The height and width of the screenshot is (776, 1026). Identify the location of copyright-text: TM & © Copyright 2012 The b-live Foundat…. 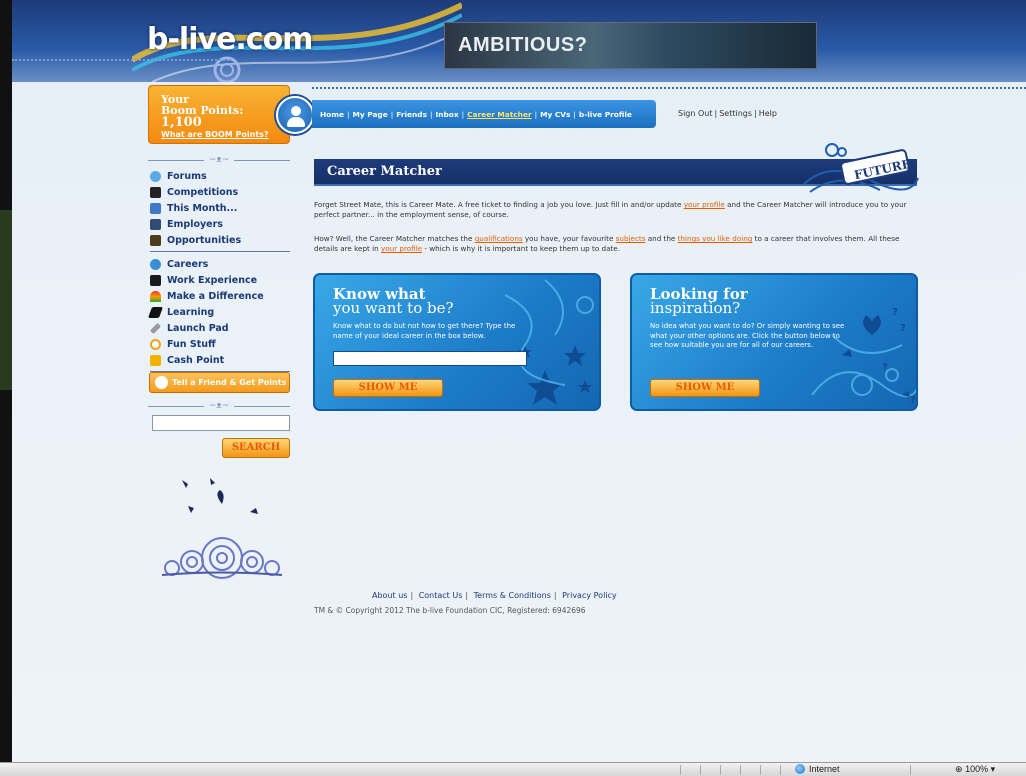
(450, 610).